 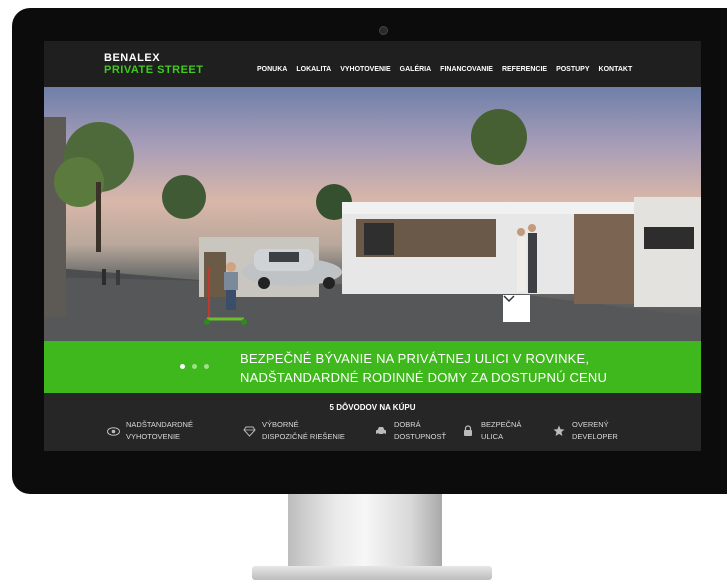 I want to click on nav-item-kontakt: KONTAKT, so click(x=616, y=69).